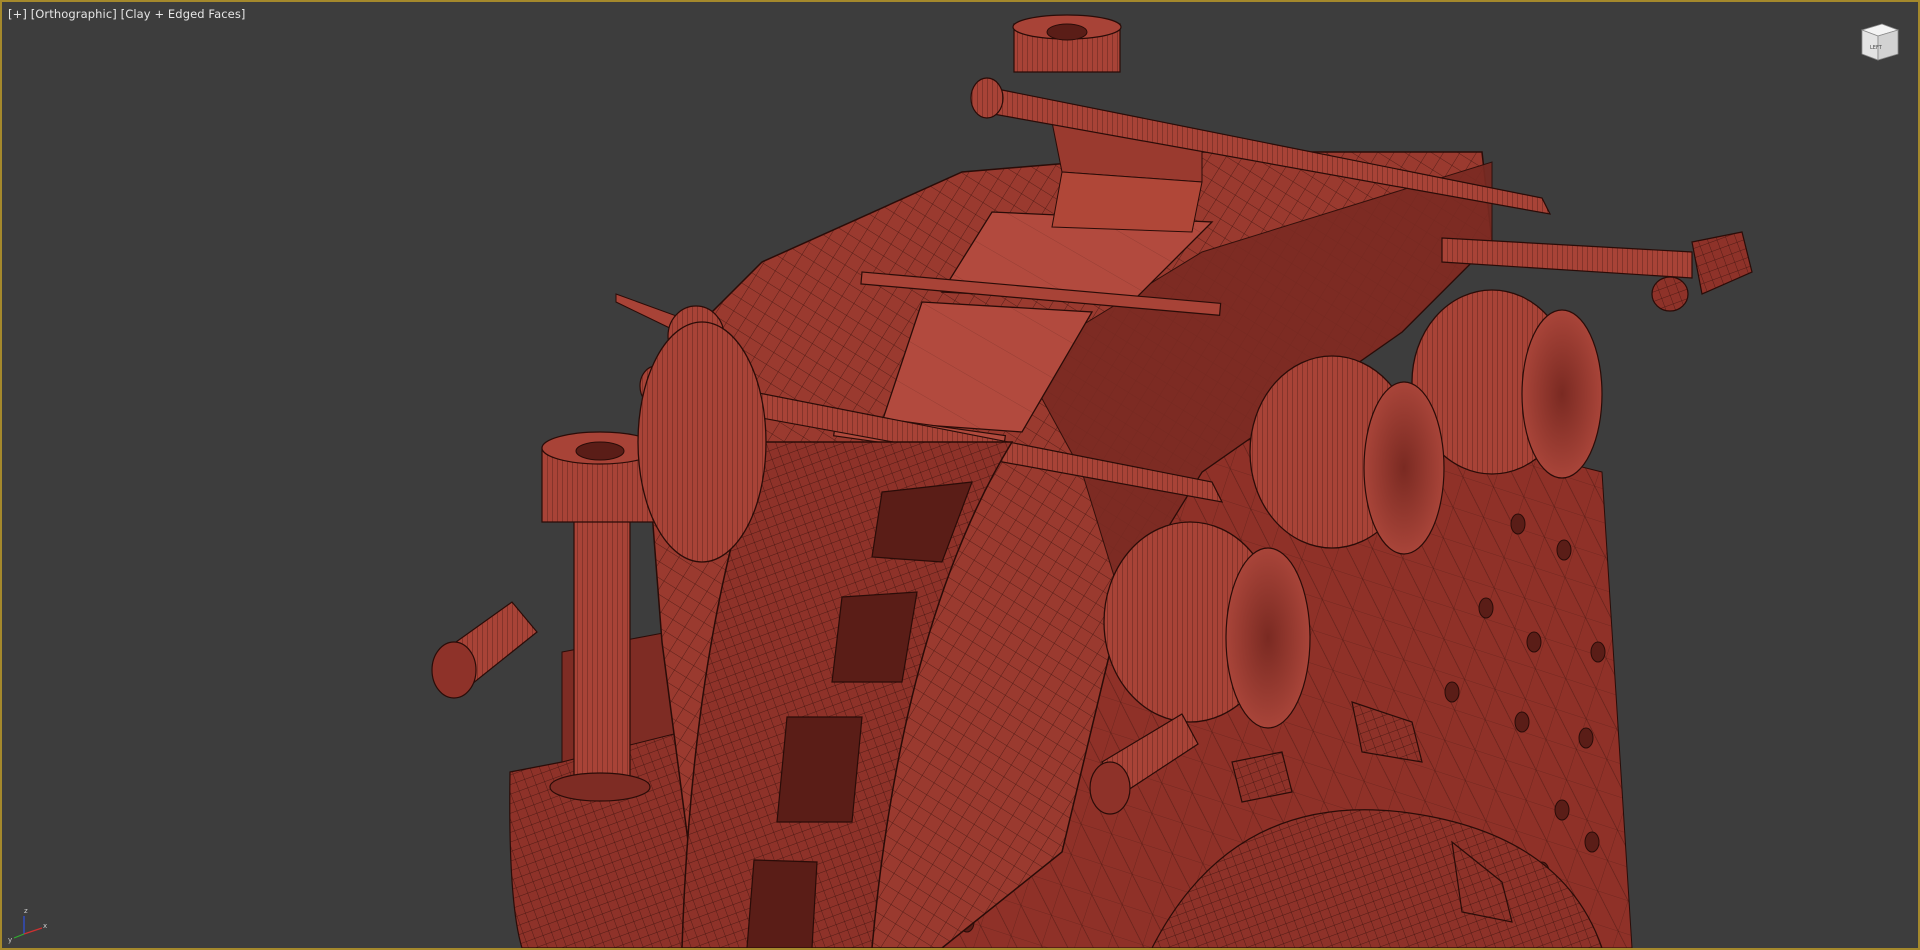 This screenshot has width=1920, height=950. What do you see at coordinates (74, 14) in the screenshot?
I see `viewport-view-button: [Orthographic]` at bounding box center [74, 14].